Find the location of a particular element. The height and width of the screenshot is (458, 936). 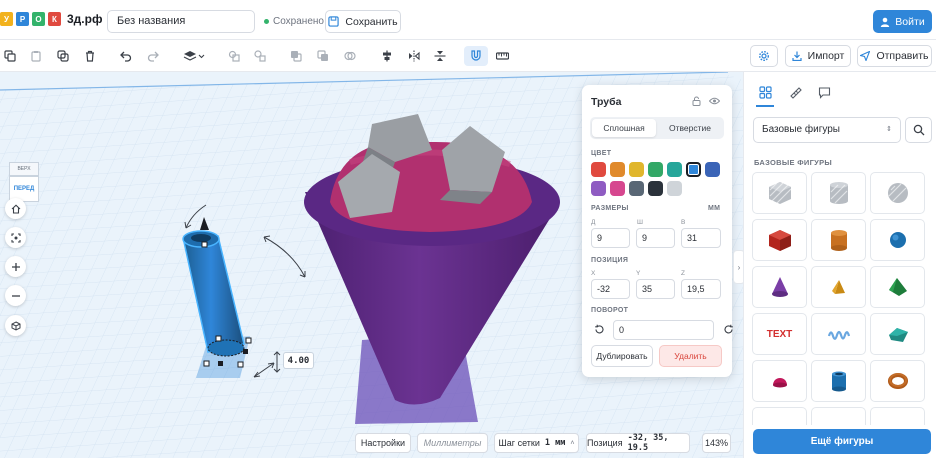

shape-category-value: Базовые фигуры is located at coordinates (801, 129).